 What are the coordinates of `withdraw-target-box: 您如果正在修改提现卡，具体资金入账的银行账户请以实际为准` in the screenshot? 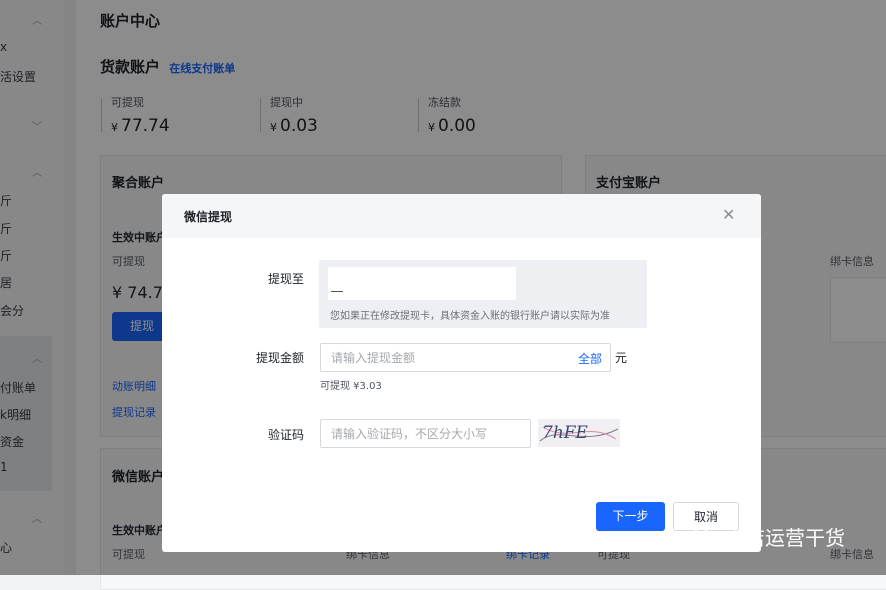 It's located at (483, 294).